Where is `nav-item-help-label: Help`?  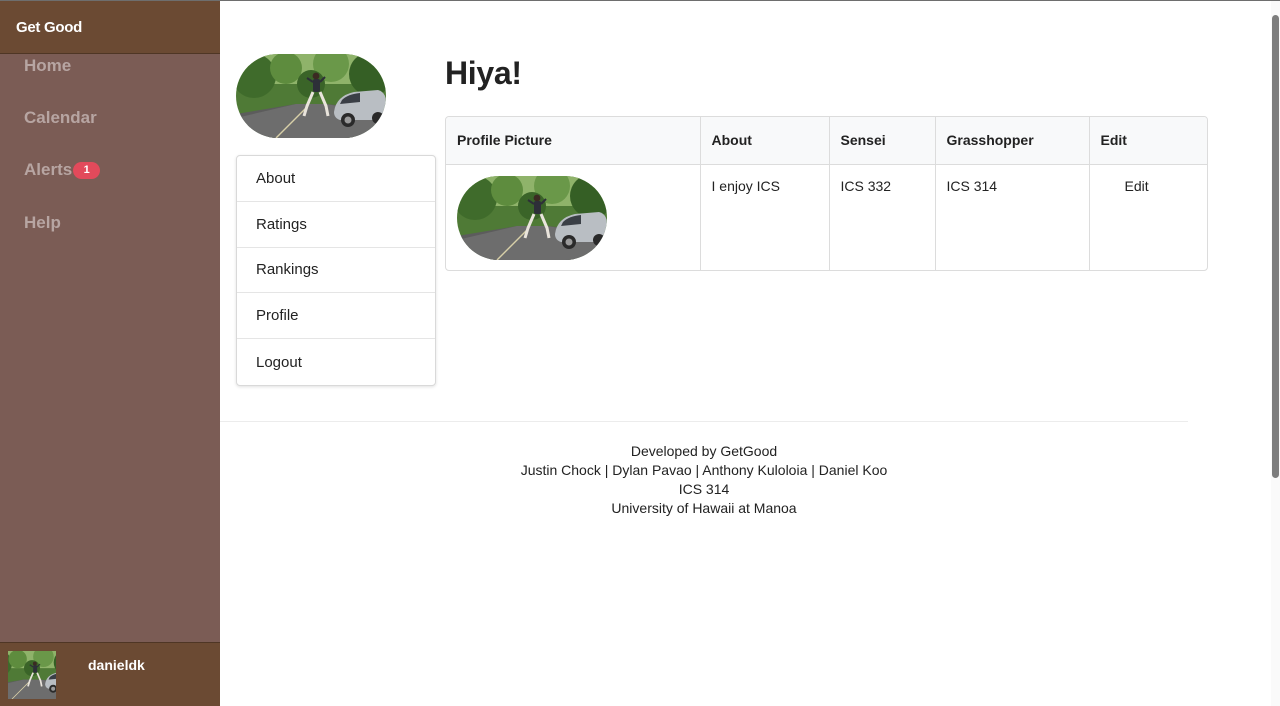 nav-item-help-label: Help is located at coordinates (42, 222).